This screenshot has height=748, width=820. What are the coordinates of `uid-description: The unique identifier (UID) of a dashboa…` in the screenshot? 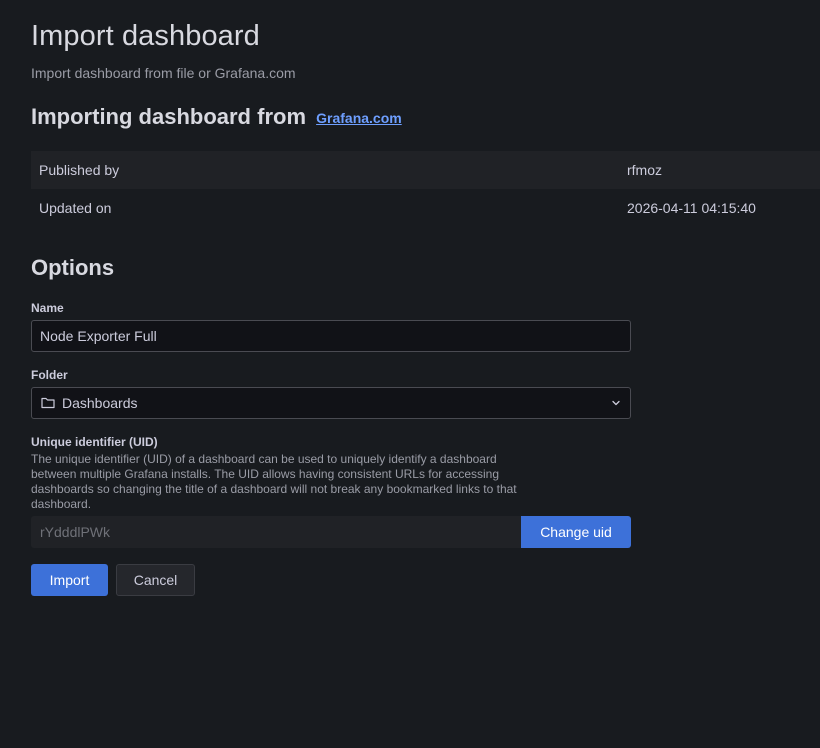 It's located at (274, 481).